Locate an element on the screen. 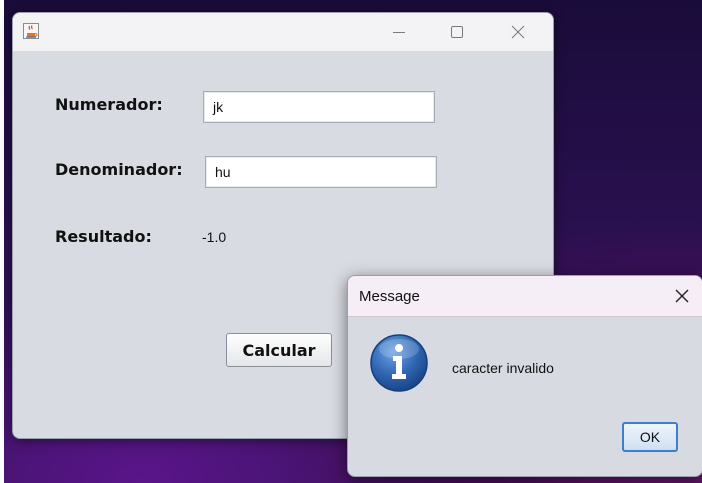 The height and width of the screenshot is (483, 702). maximize-icon is located at coordinates (457, 32).